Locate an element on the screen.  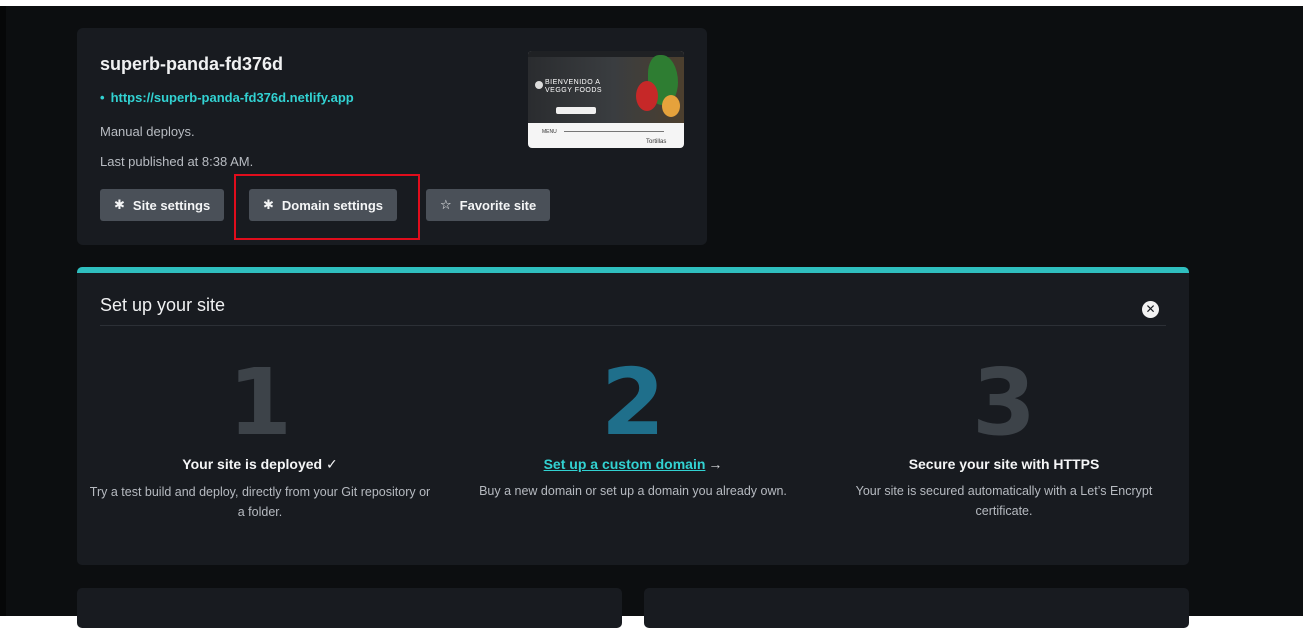
thumbnail-button is located at coordinates (576, 110).